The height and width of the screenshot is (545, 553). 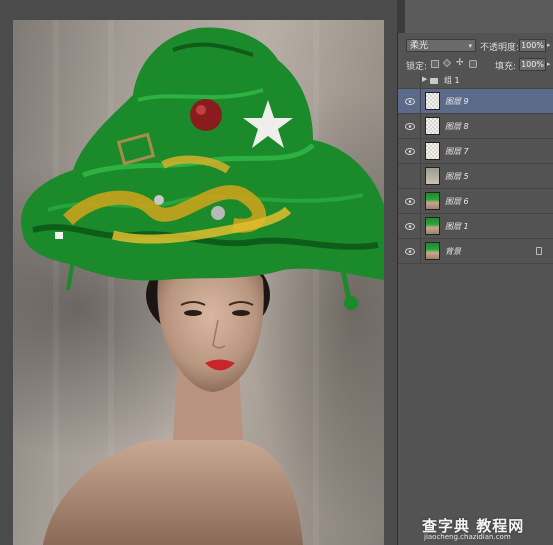 I want to click on blend-opacity-row: 柔光 ▾ 不透明度: 100% ▸, so click(x=475, y=45).